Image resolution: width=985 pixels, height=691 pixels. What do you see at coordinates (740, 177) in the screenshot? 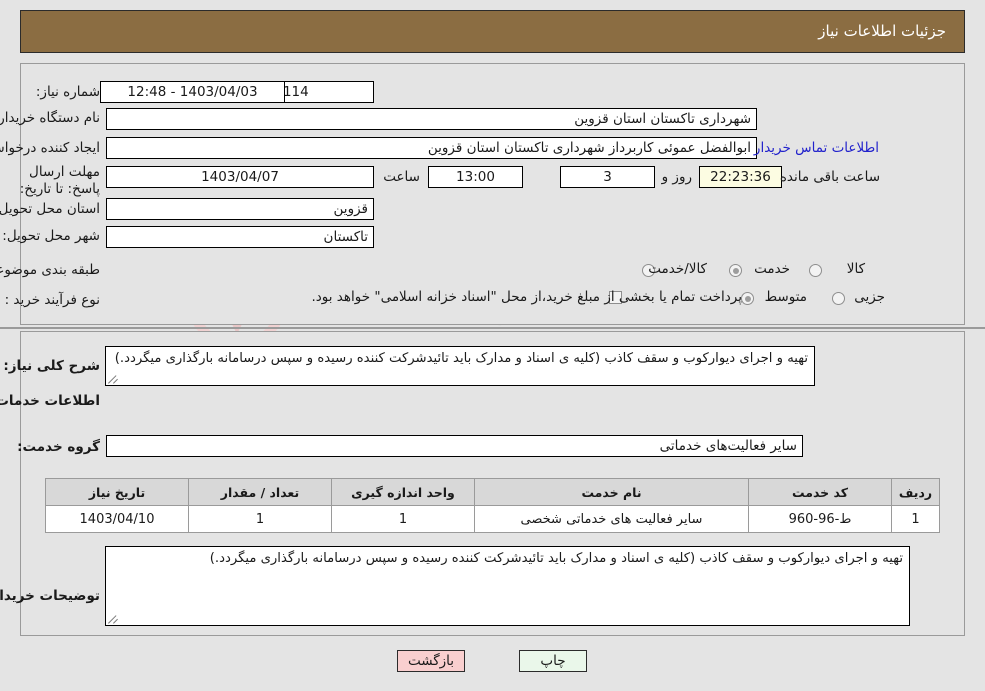
I see `countdown-timer: 22:23:36` at bounding box center [740, 177].